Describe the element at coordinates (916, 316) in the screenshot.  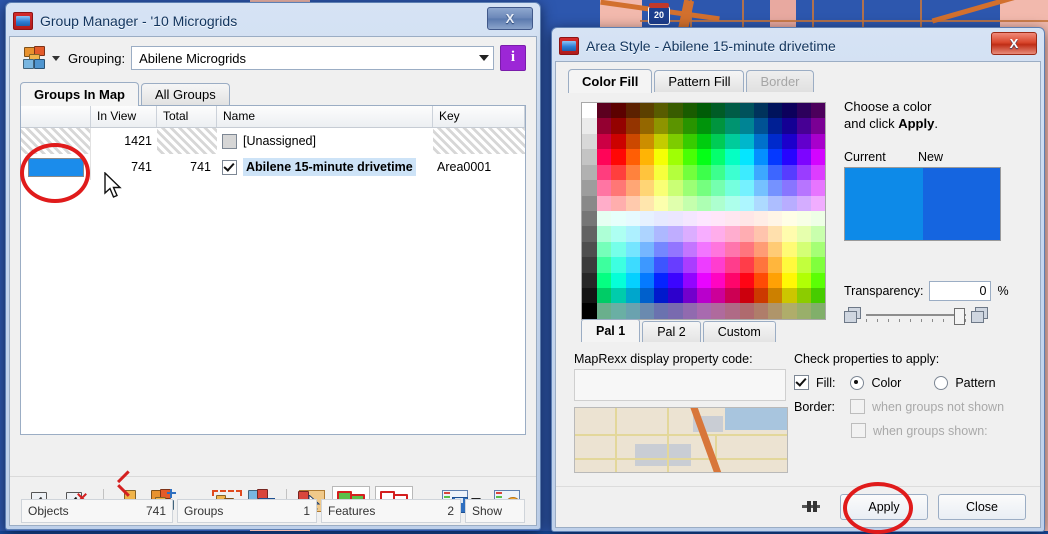
I see `slider-track` at that location.